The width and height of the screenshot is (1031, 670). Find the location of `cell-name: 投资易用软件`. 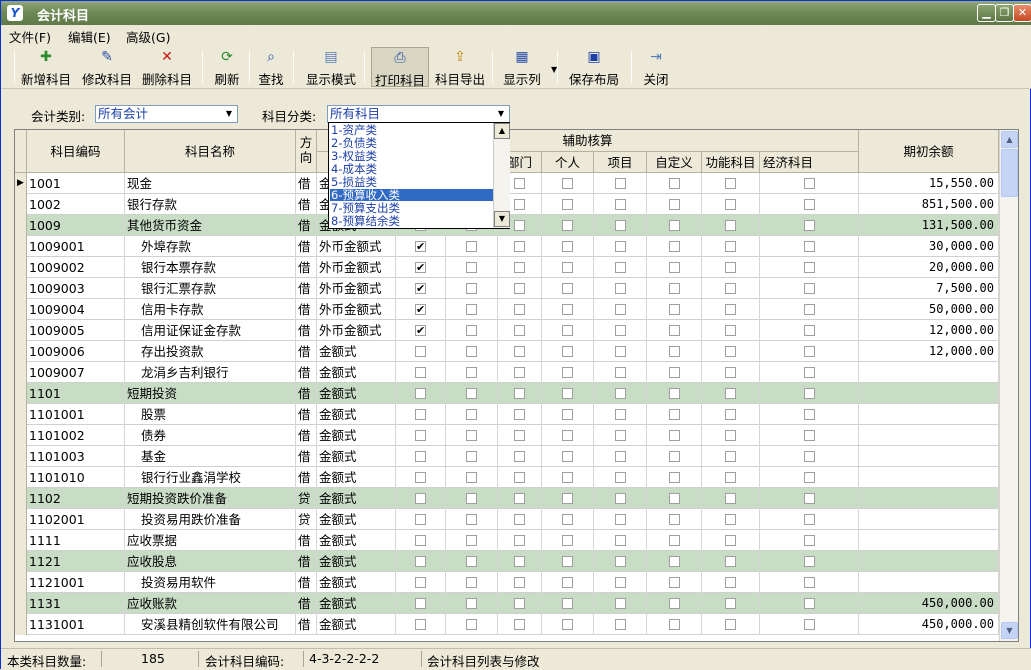

cell-name: 投资易用软件 is located at coordinates (210, 582).